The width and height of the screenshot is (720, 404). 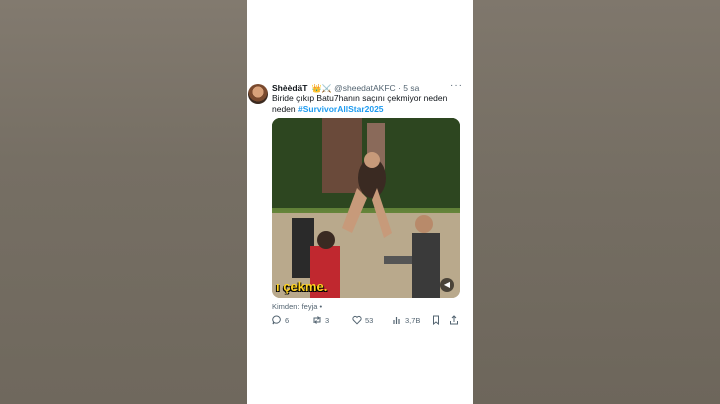 I want to click on share-button, so click(x=454, y=320).